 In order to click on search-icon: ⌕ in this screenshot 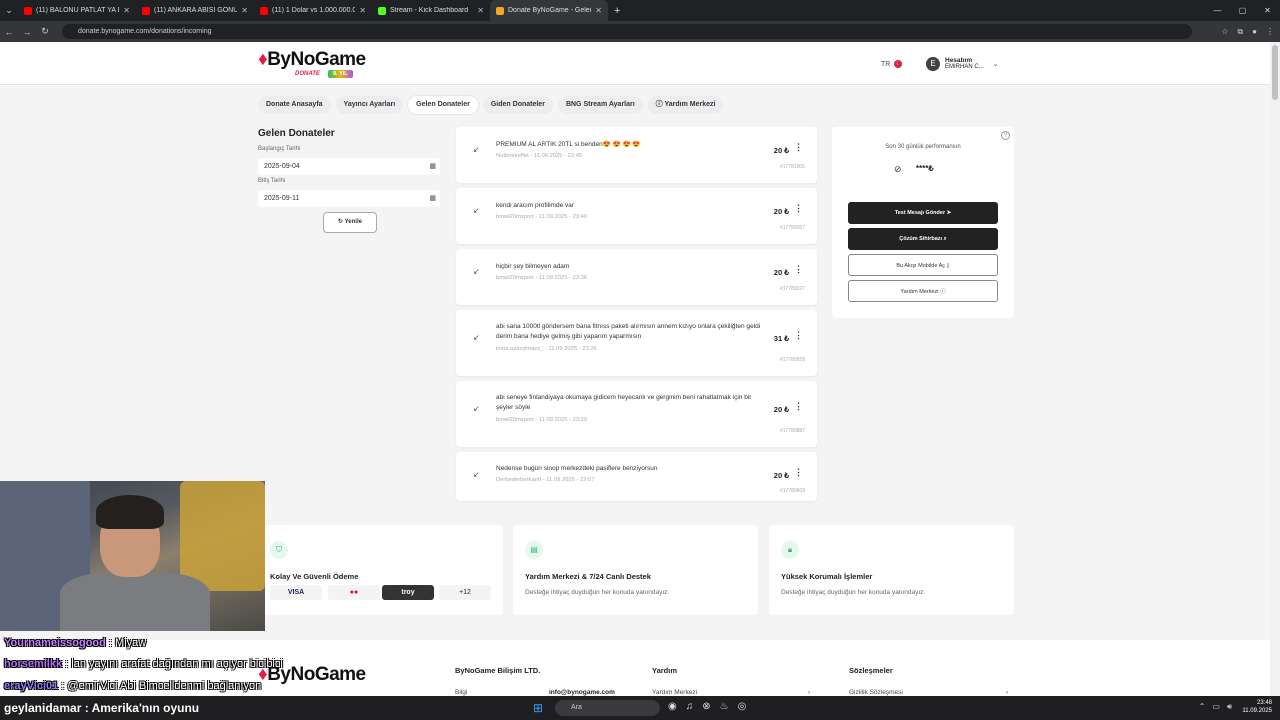, I will do `click(944, 239)`.